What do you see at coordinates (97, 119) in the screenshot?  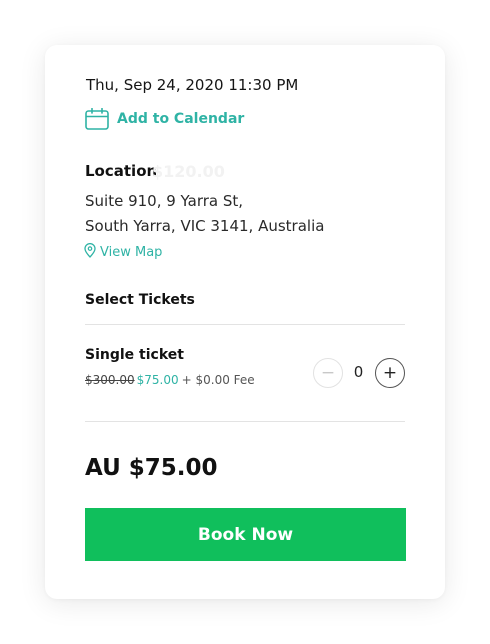 I see `calendar-icon` at bounding box center [97, 119].